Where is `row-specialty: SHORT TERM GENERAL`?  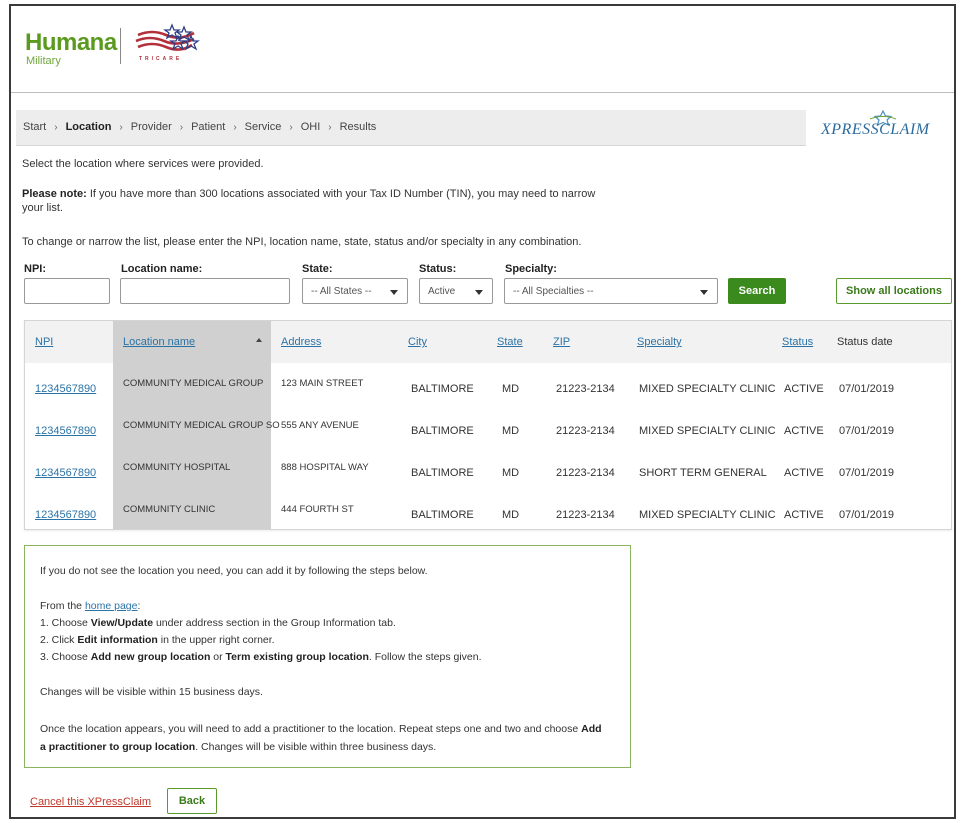 row-specialty: SHORT TERM GENERAL is located at coordinates (703, 473).